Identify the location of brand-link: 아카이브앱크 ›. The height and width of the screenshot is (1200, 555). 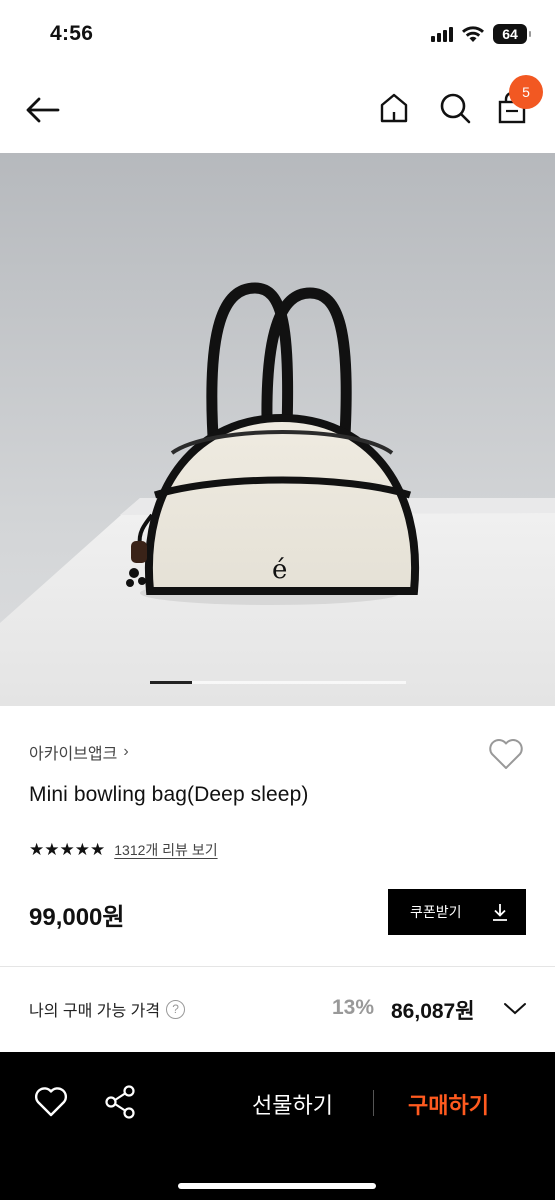
(79, 752).